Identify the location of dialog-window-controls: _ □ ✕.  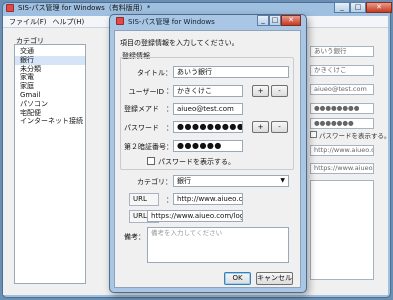
(279, 20).